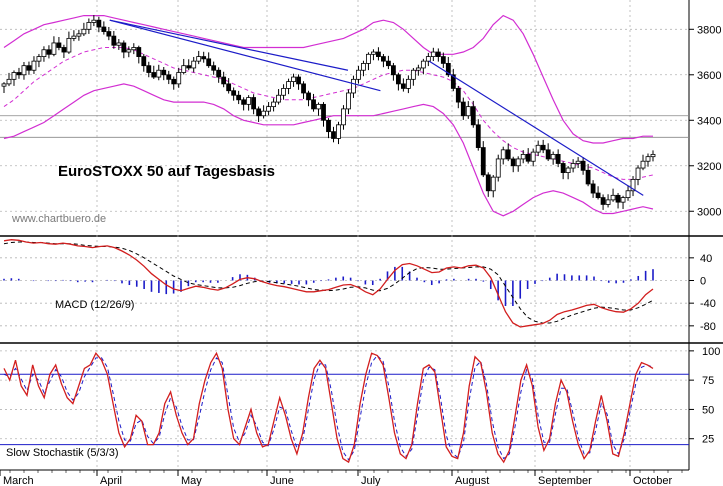  What do you see at coordinates (709, 167) in the screenshot?
I see `price-tick-label: 3200` at bounding box center [709, 167].